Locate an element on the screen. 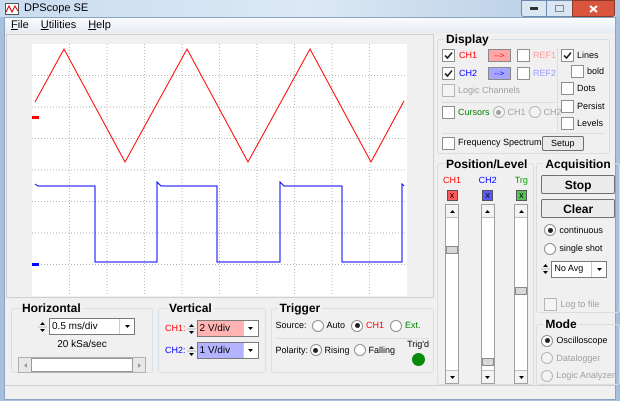 This screenshot has height=401, width=620. checkbox-label: bold is located at coordinates (595, 71).